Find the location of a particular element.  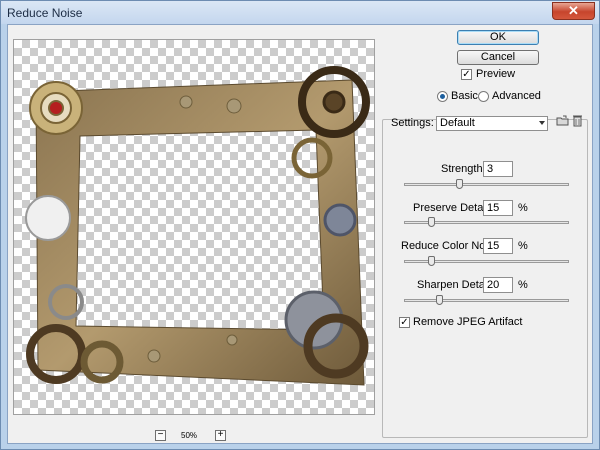

preserve-details-slider-thumb is located at coordinates (431, 222).